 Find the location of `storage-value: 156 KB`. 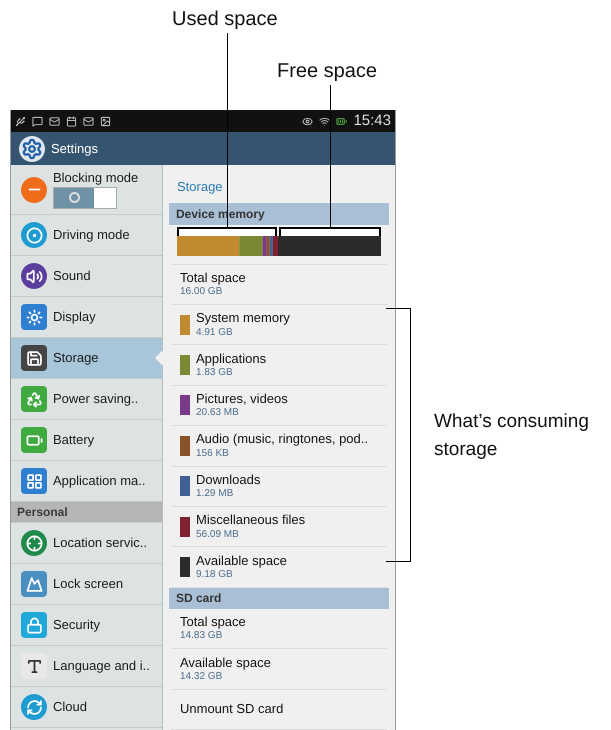

storage-value: 156 KB is located at coordinates (213, 454).